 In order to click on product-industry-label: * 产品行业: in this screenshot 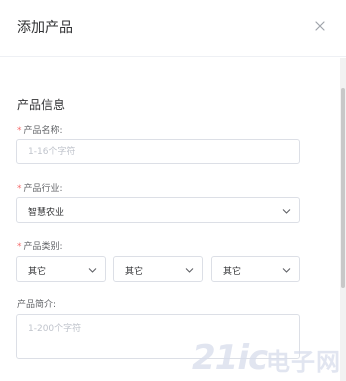, I will do `click(40, 189)`.